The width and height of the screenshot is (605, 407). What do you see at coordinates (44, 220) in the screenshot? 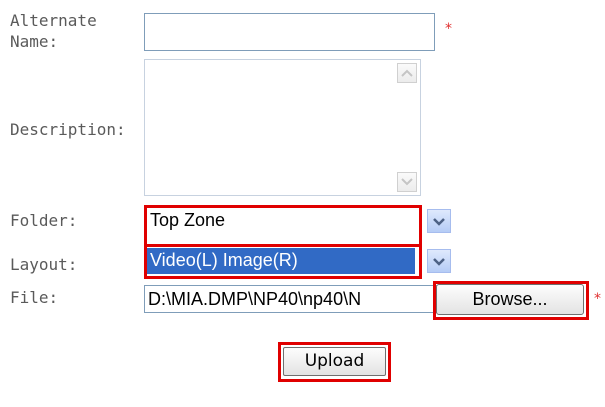
I see `folder-label: Folder:` at bounding box center [44, 220].